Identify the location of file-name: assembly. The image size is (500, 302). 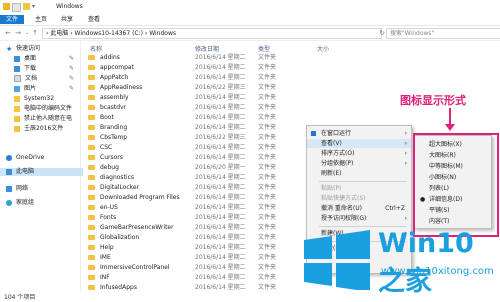
(114, 97).